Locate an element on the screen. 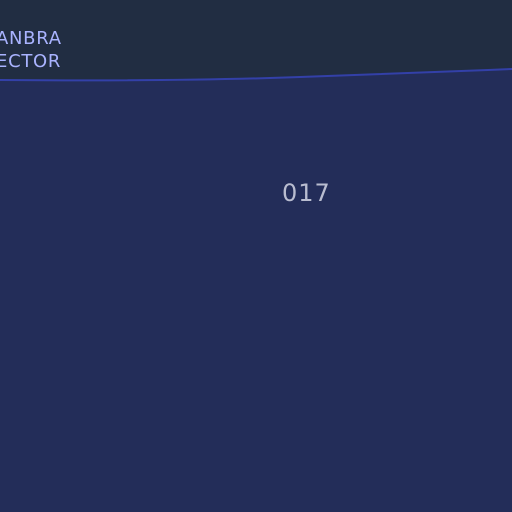 The width and height of the screenshot is (512, 512). sector-name-line-2: ECTOR is located at coordinates (31, 61).